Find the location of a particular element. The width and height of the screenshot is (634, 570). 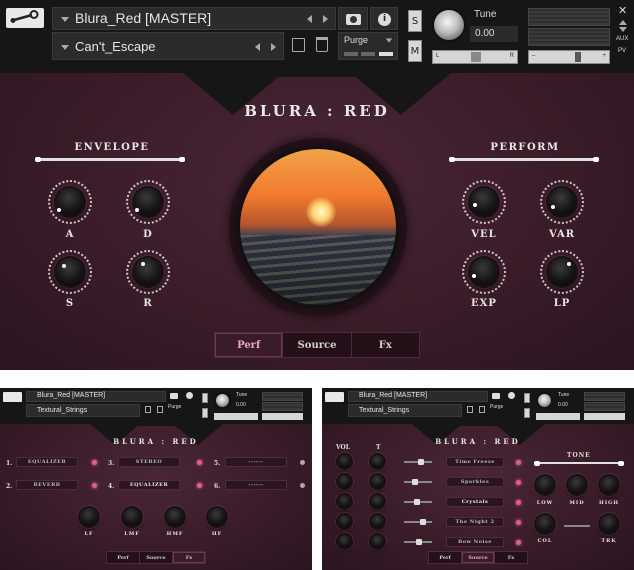

solo-button: S is located at coordinates (415, 21).